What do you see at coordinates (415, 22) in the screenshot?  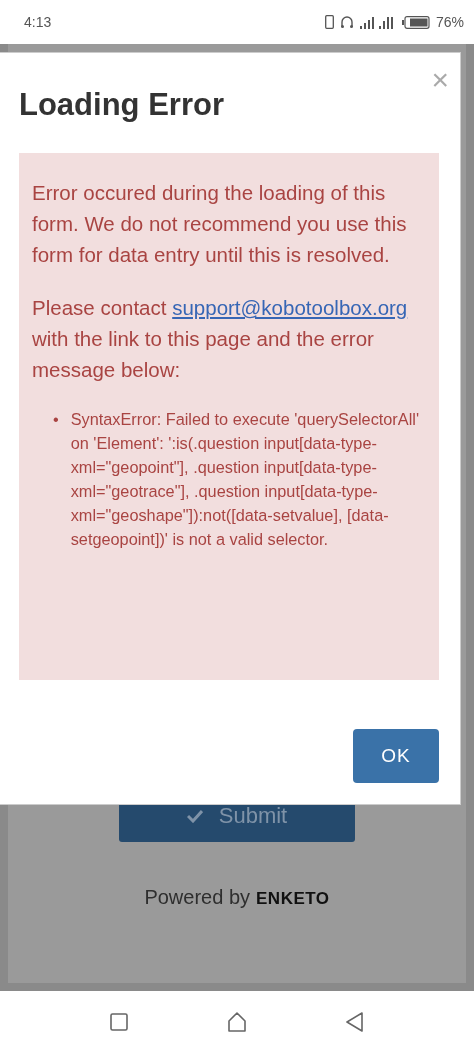 I see `battery-icon` at bounding box center [415, 22].